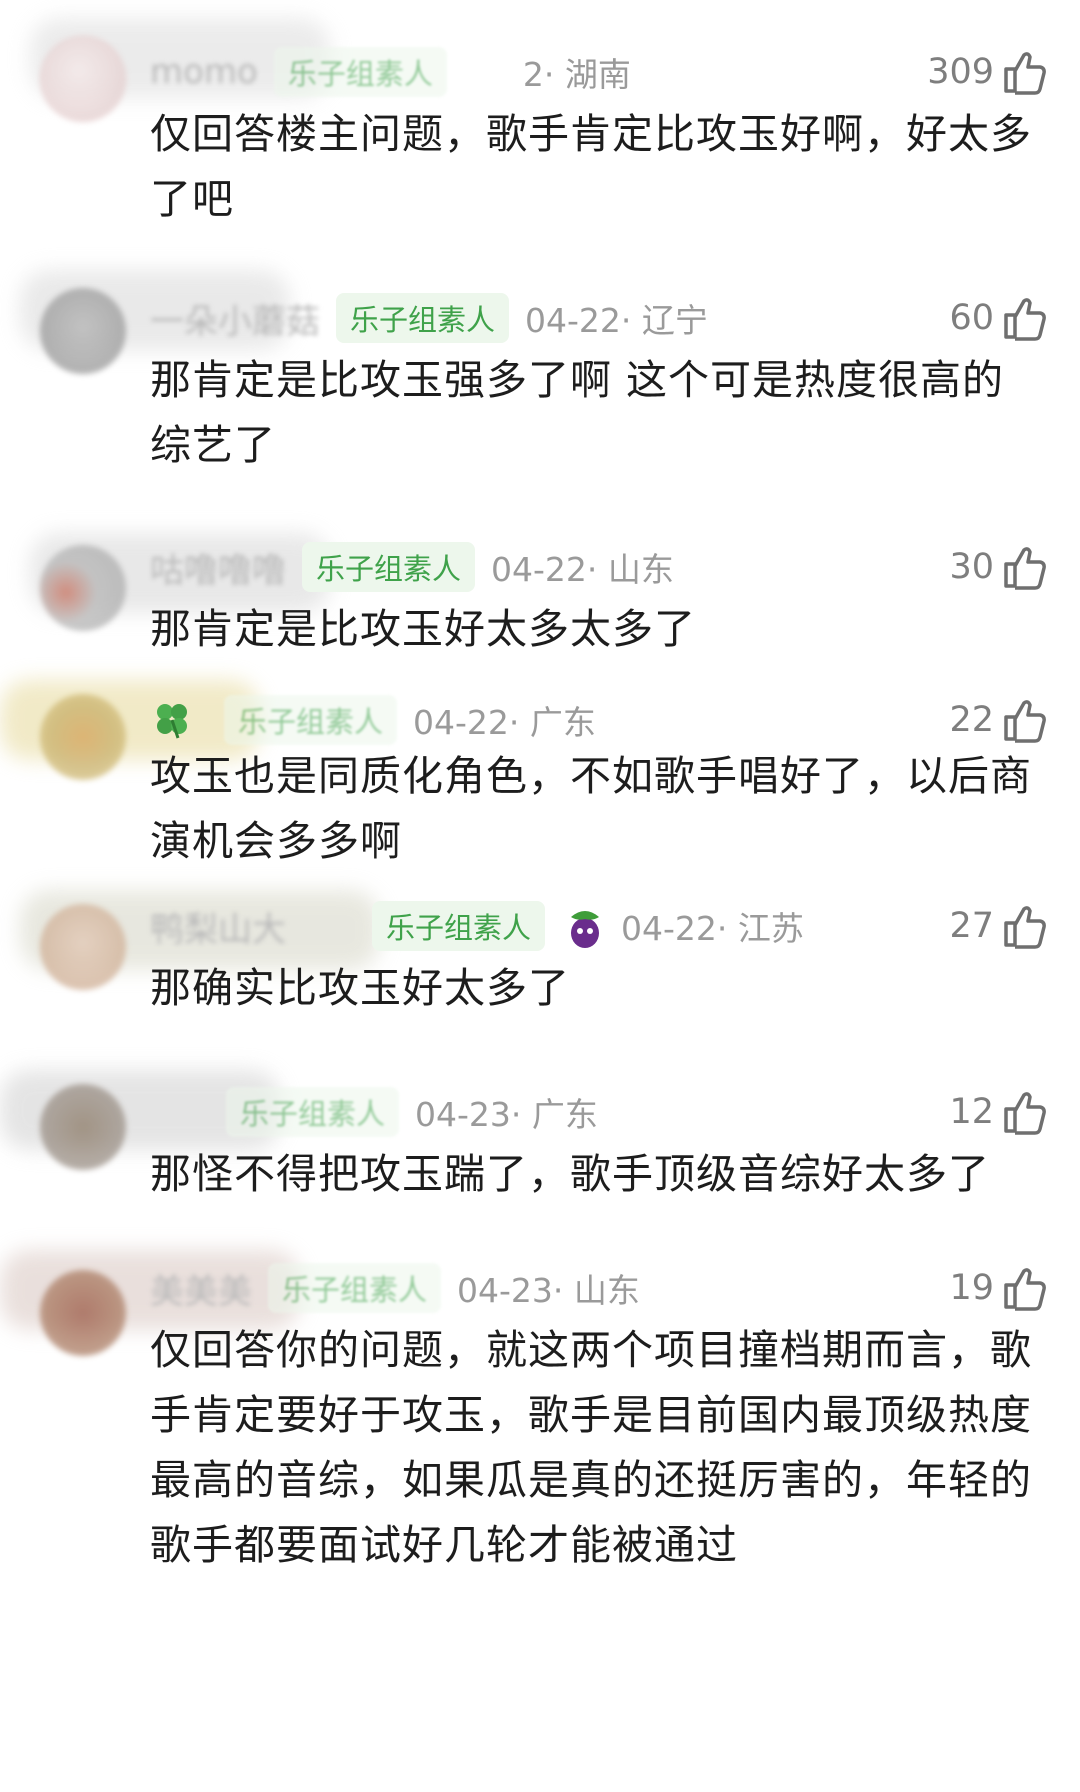 This screenshot has height=1792, width=1080. What do you see at coordinates (172, 721) in the screenshot?
I see `four-leaf-clover-icon` at bounding box center [172, 721].